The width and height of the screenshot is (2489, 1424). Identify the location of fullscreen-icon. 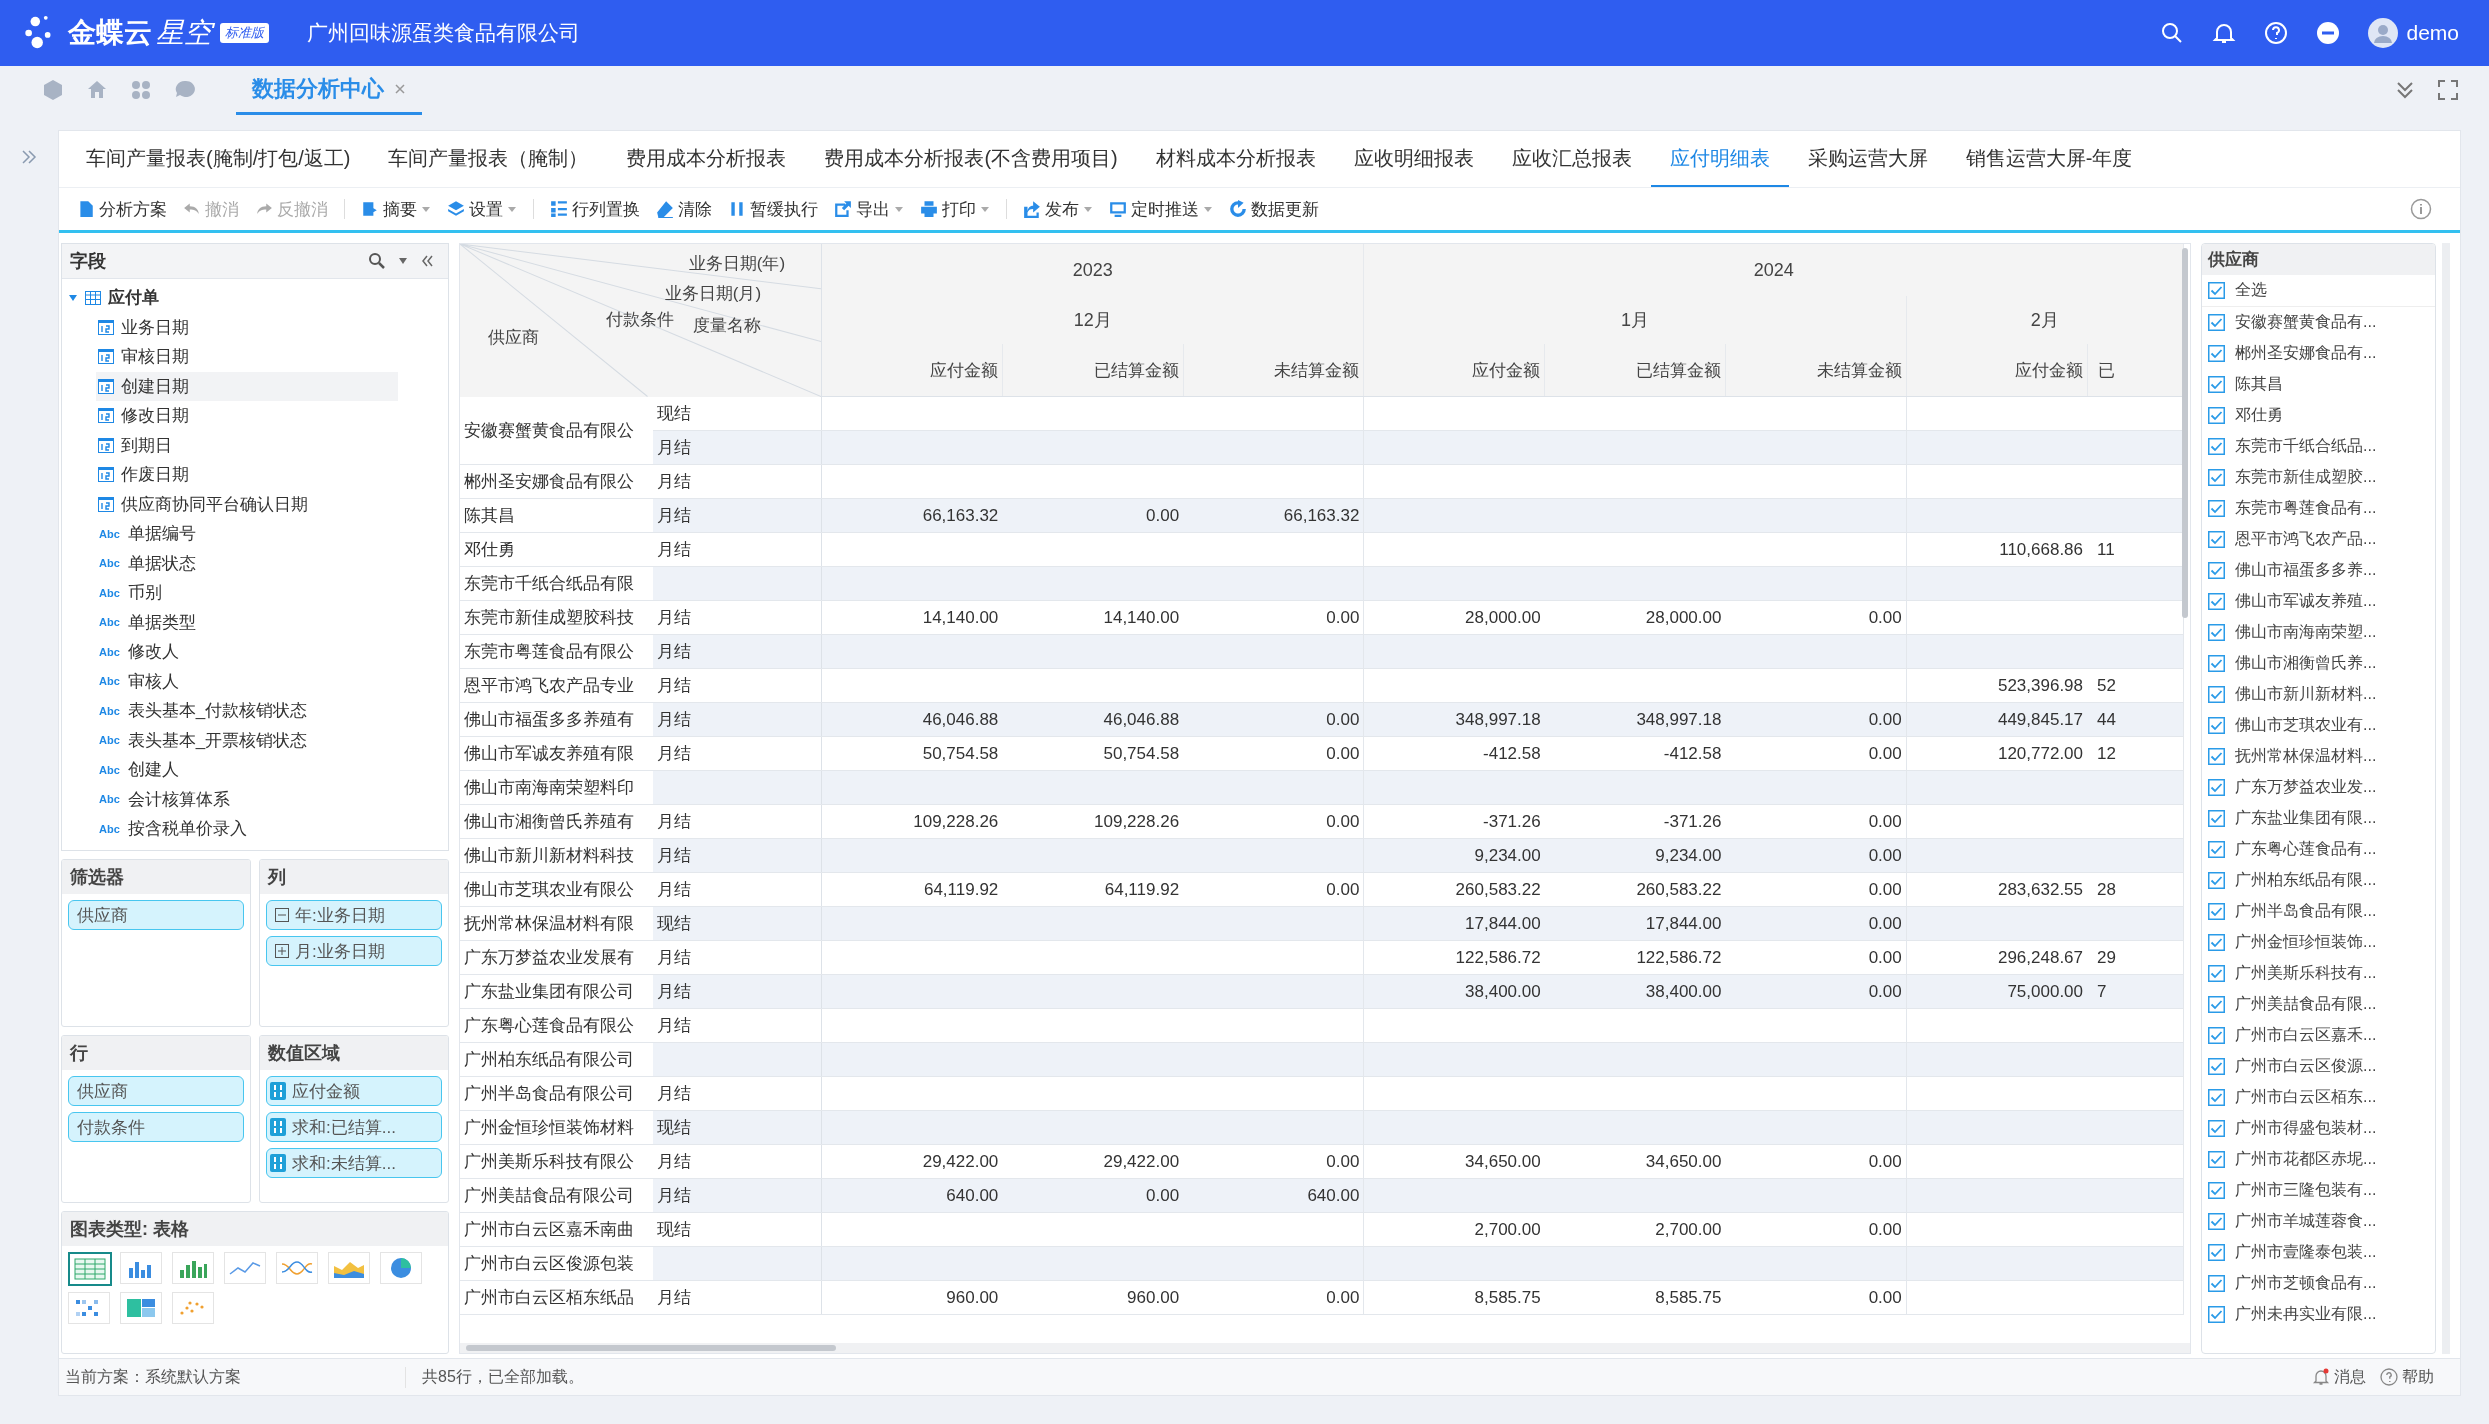
(2448, 90).